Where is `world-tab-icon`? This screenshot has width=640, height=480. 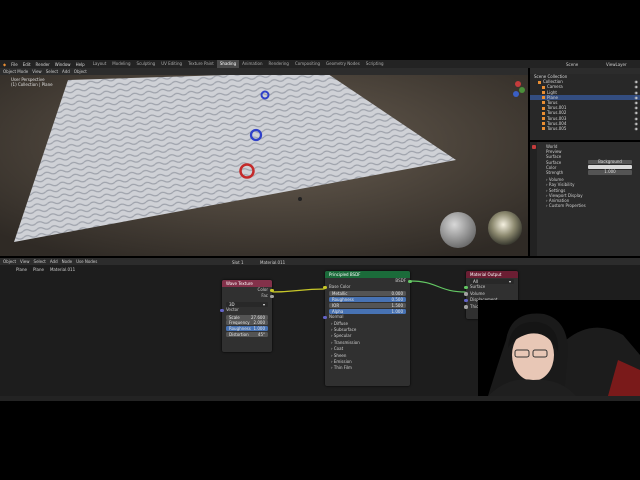 world-tab-icon is located at coordinates (533, 147).